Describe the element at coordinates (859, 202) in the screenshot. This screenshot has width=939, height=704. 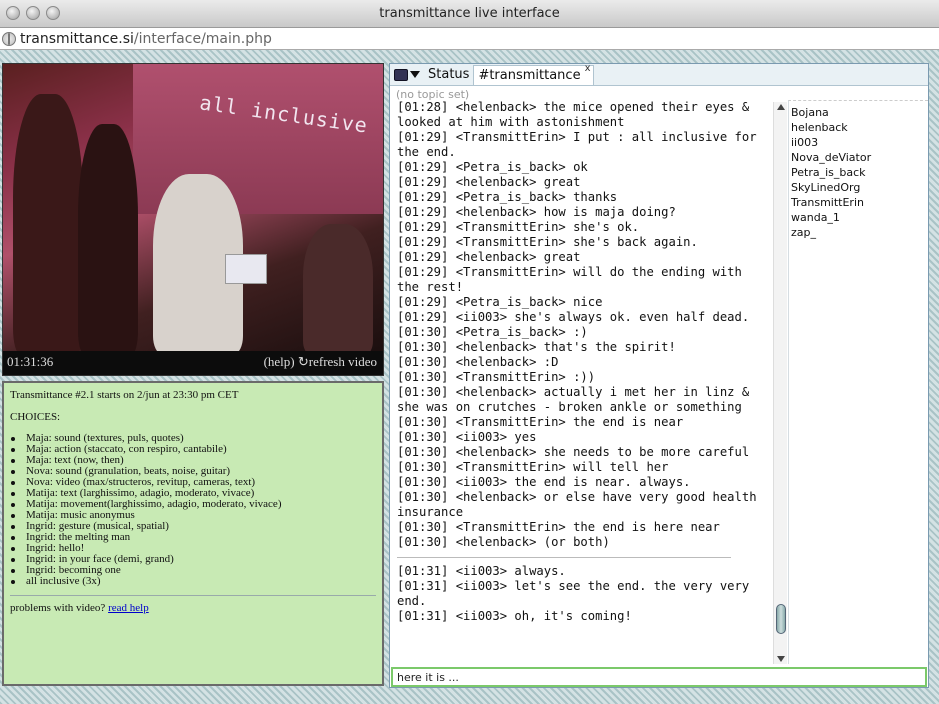
I see `user-list-item: TransmittErin` at that location.